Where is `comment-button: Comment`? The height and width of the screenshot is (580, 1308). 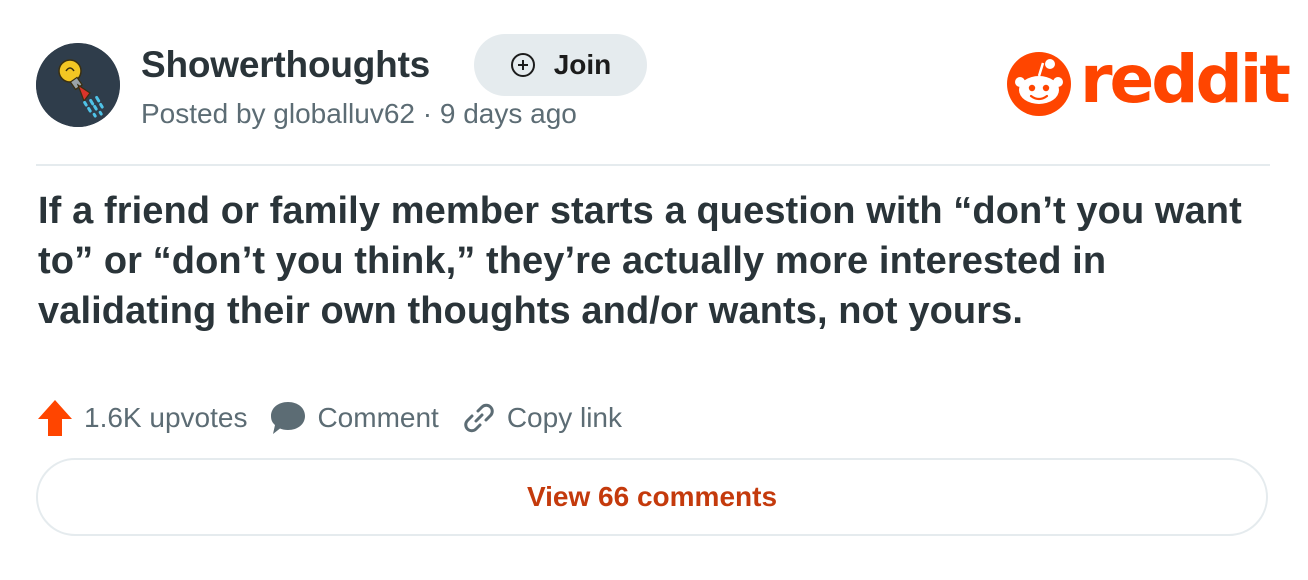 comment-button: Comment is located at coordinates (354, 418).